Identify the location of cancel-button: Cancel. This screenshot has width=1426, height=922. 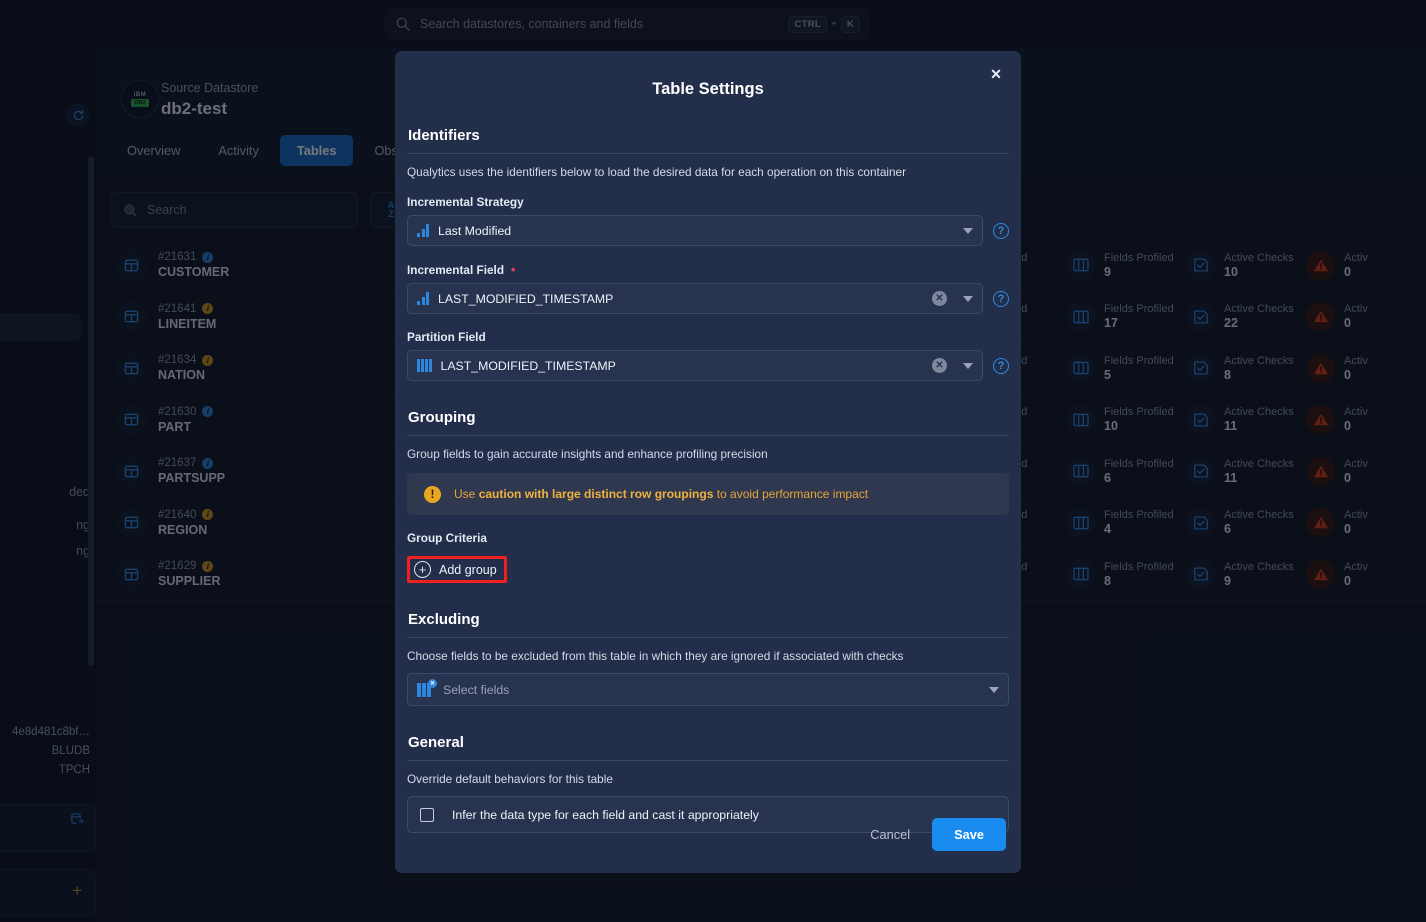
(890, 834).